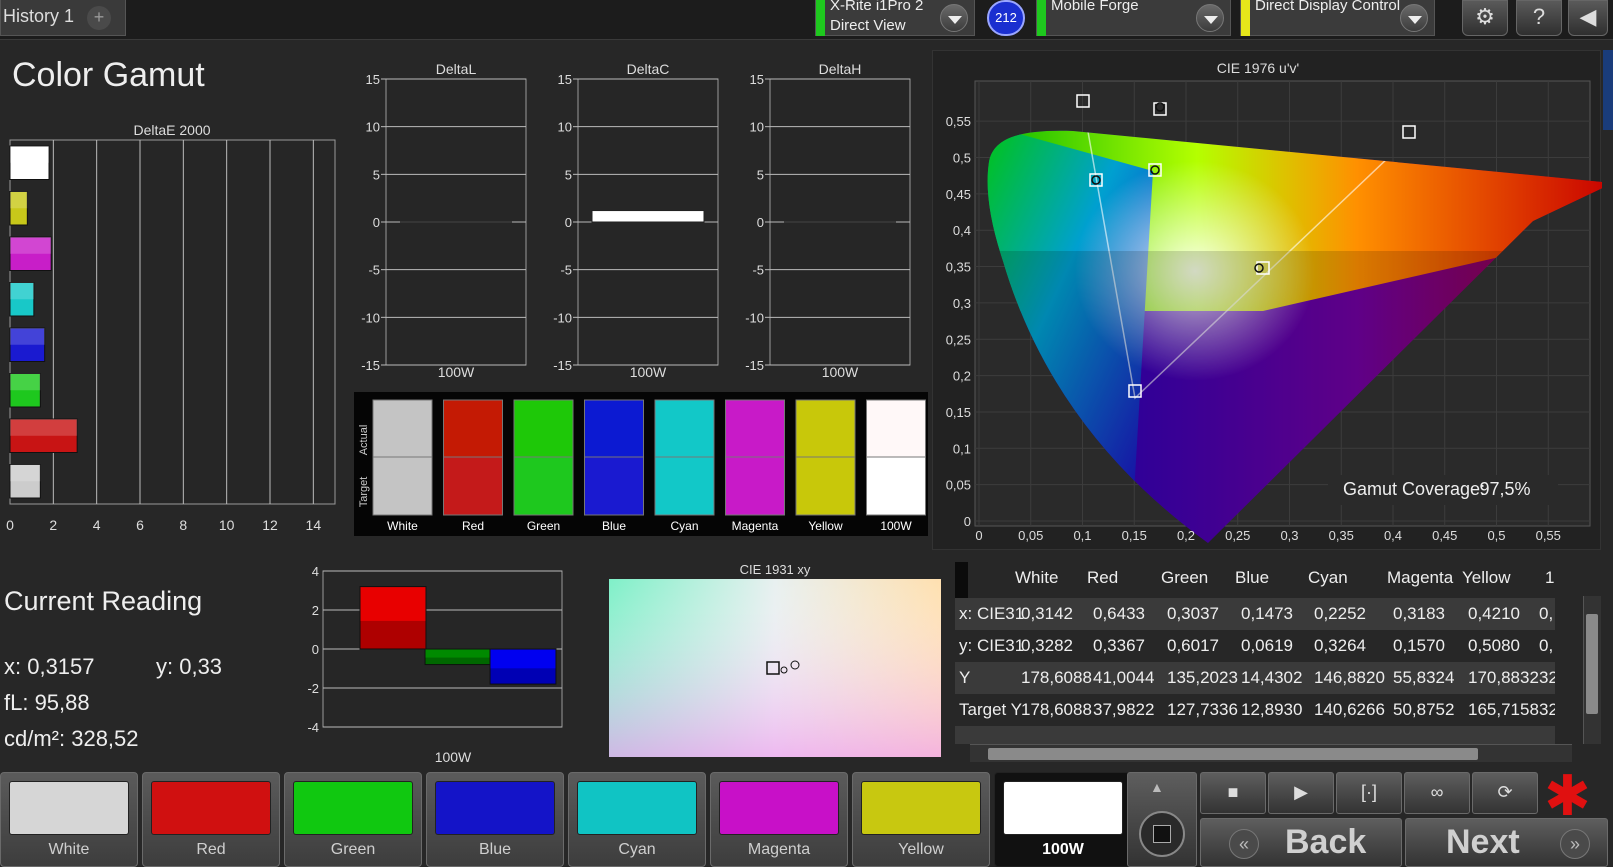 The image size is (1613, 867). Describe the element at coordinates (108, 75) in the screenshot. I see `page-title: Color Gamut` at that location.